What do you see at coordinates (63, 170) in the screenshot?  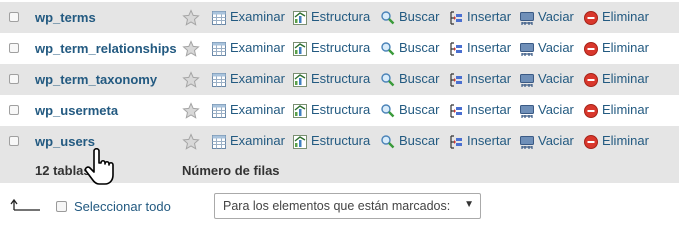 I see `table-count: 12 tablas` at bounding box center [63, 170].